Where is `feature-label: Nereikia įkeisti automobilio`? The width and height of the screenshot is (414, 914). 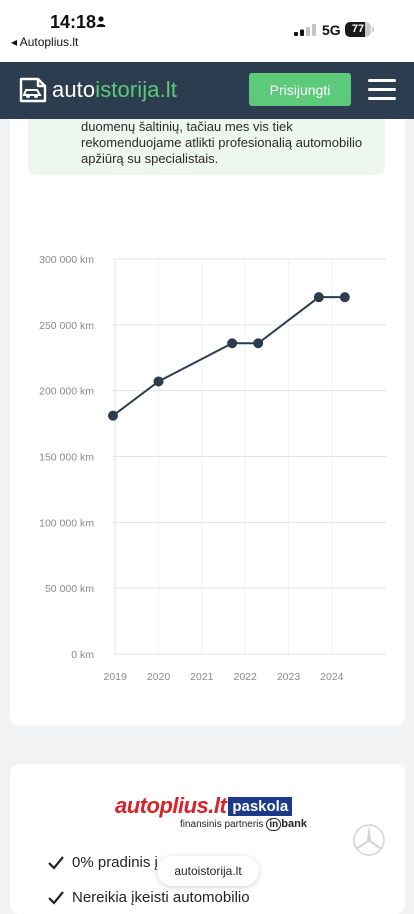
feature-label: Nereikia įkeisti automobilio is located at coordinates (161, 897).